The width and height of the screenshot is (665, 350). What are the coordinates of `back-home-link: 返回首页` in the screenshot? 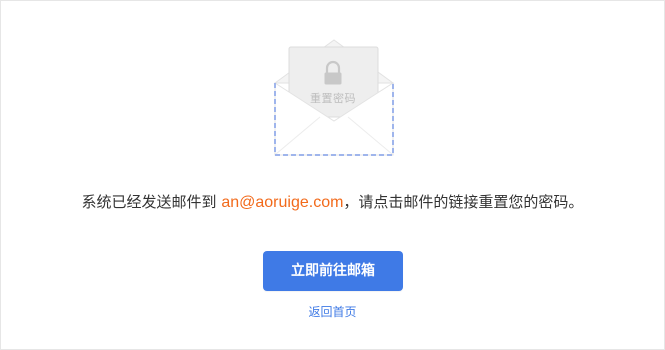 It's located at (332, 311).